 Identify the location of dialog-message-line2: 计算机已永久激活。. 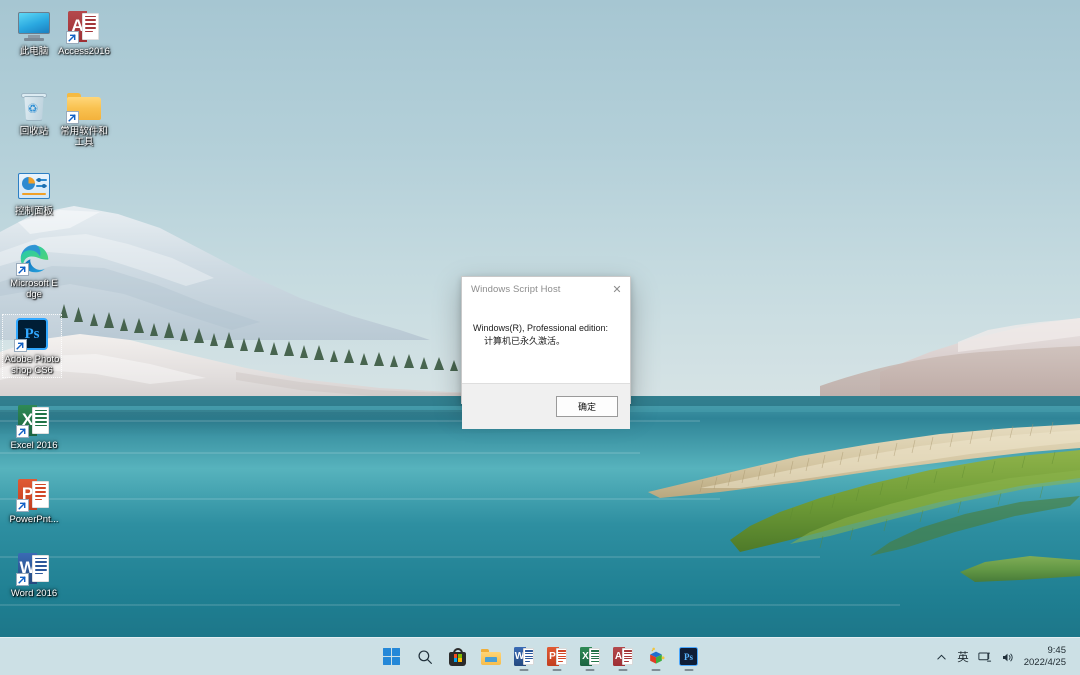
(525, 341).